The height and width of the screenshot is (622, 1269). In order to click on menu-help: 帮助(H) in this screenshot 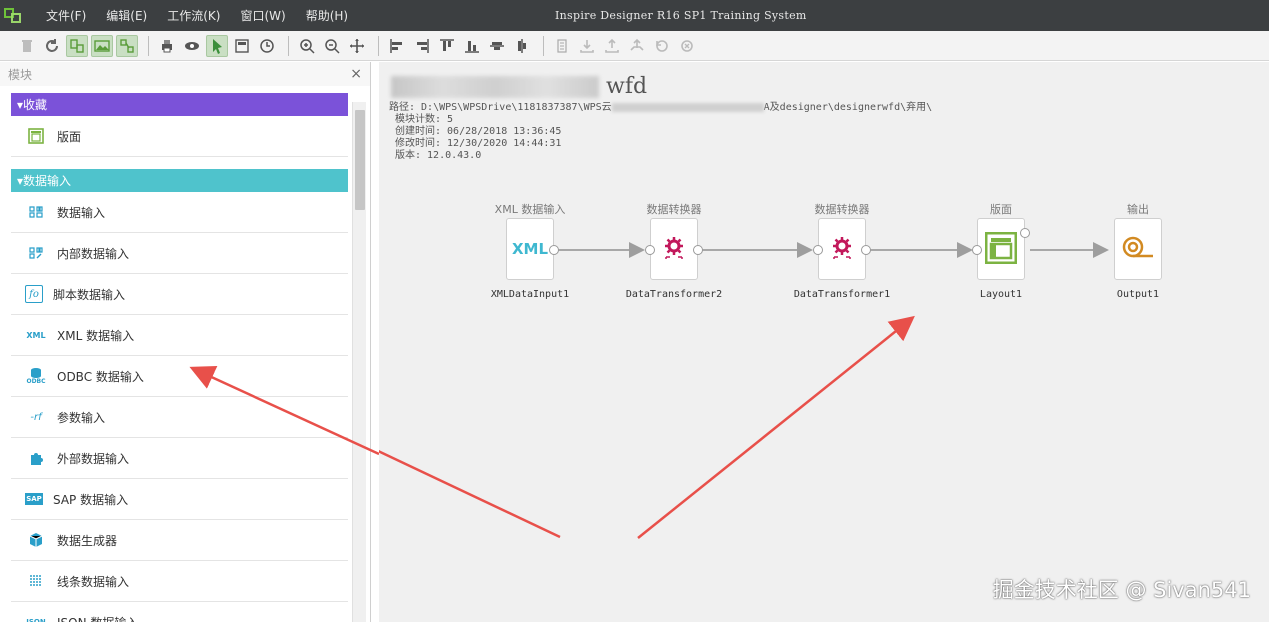, I will do `click(327, 15)`.